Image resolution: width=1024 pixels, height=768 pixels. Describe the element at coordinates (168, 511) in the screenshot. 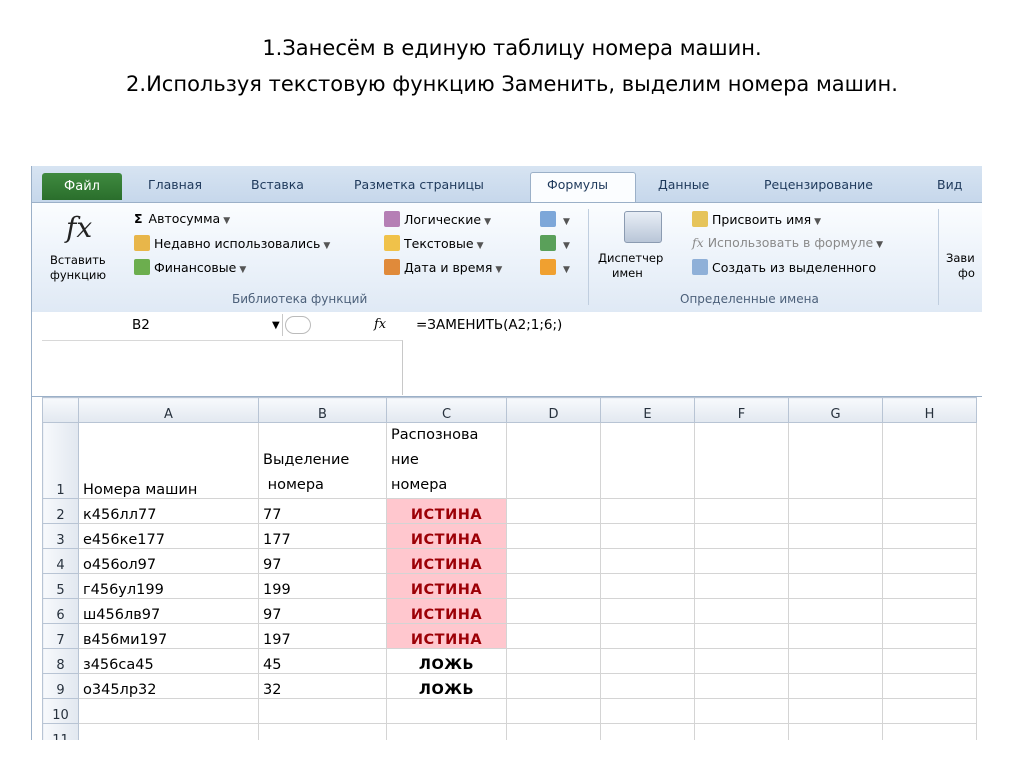

I see `cell-plate-number: к456лл77` at that location.